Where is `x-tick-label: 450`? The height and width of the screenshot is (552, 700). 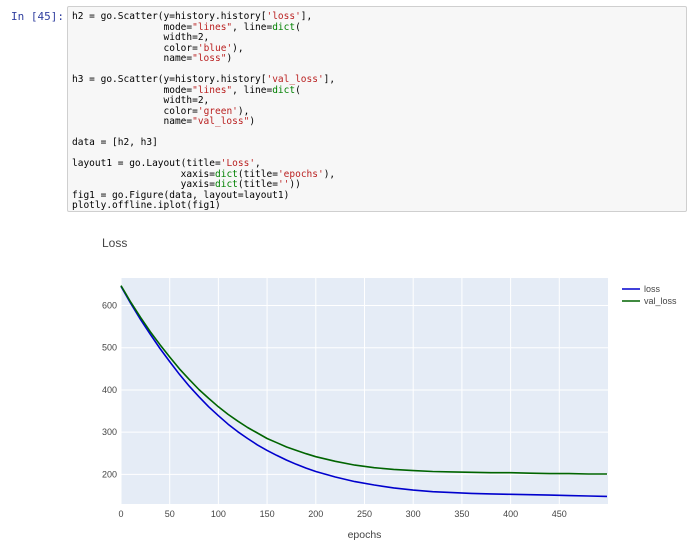 x-tick-label: 450 is located at coordinates (559, 514).